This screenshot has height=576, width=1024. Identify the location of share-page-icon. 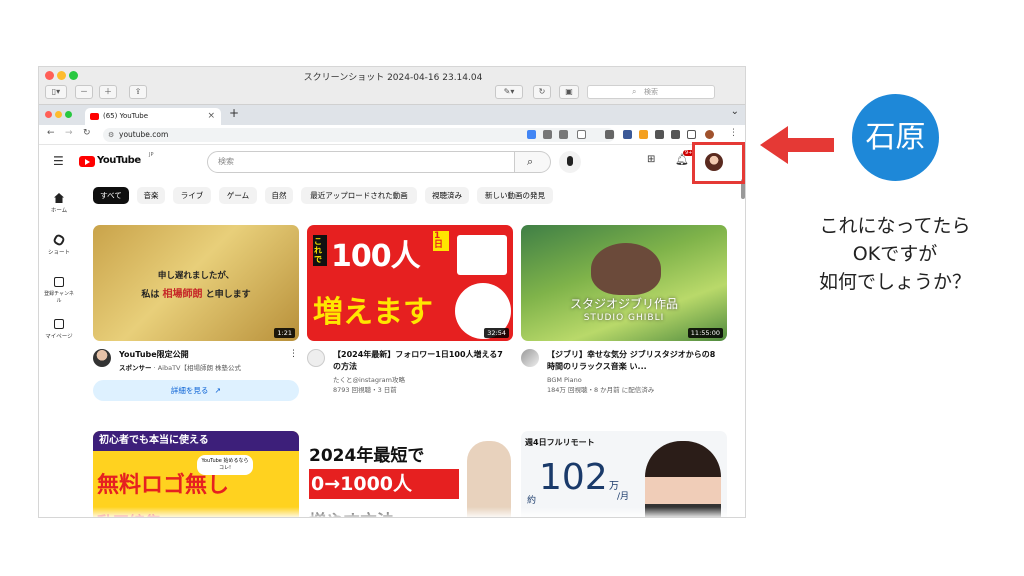
(563, 134).